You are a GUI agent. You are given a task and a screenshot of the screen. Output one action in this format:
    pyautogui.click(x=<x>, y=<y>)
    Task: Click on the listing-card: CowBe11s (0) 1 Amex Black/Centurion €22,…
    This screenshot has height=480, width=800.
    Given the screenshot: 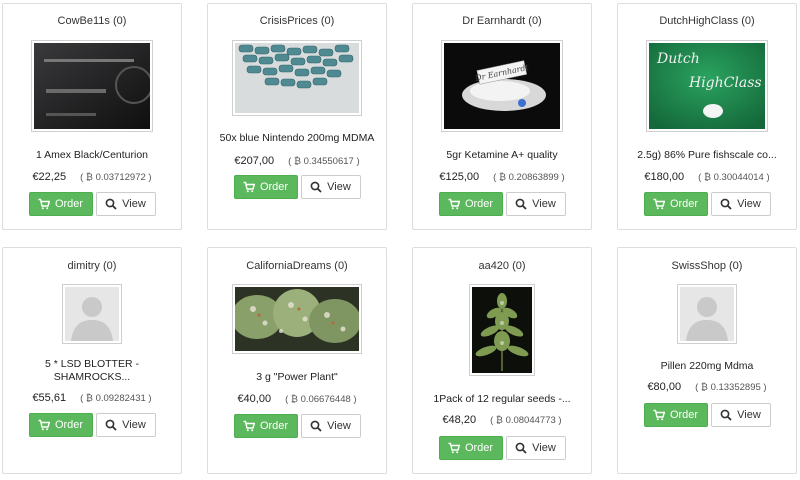 What is the action you would take?
    pyautogui.click(x=92, y=116)
    